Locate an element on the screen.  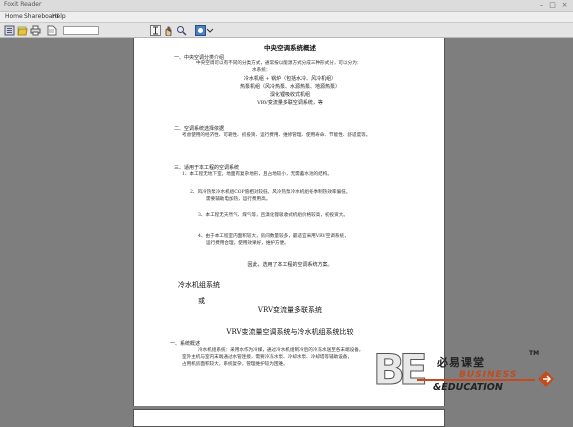
paragraph: 需要辅助电加热，运行费用高。 is located at coordinates (238, 199).